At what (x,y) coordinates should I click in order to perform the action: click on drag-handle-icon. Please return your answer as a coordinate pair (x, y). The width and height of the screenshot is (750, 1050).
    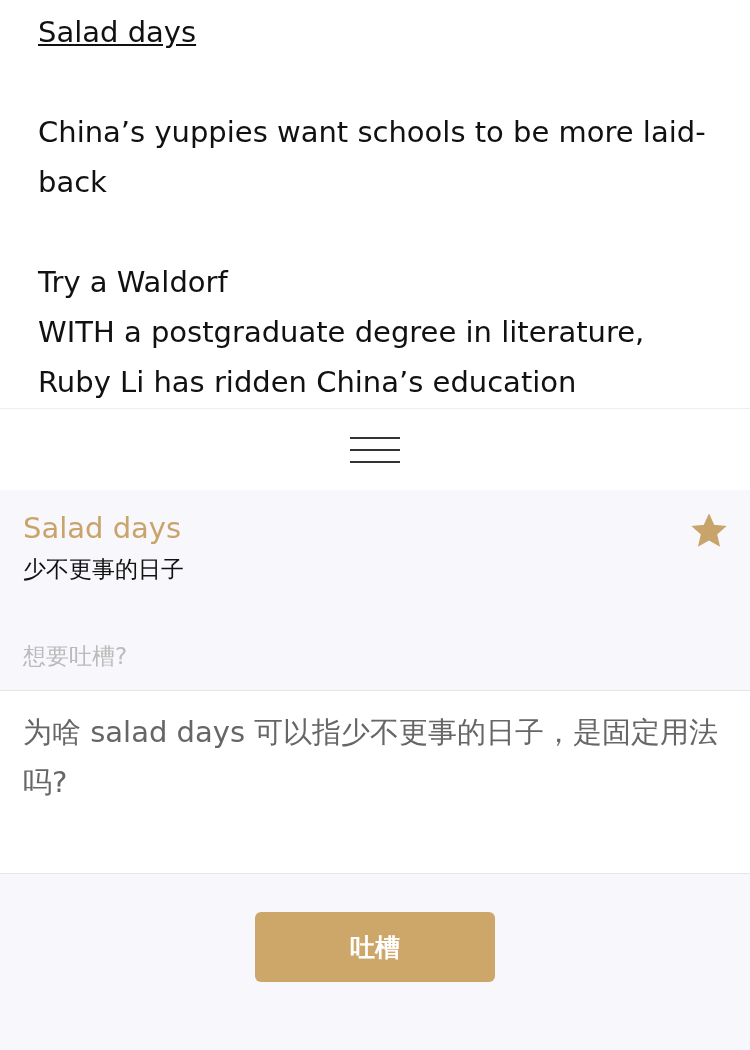
    Looking at the image, I should click on (375, 449).